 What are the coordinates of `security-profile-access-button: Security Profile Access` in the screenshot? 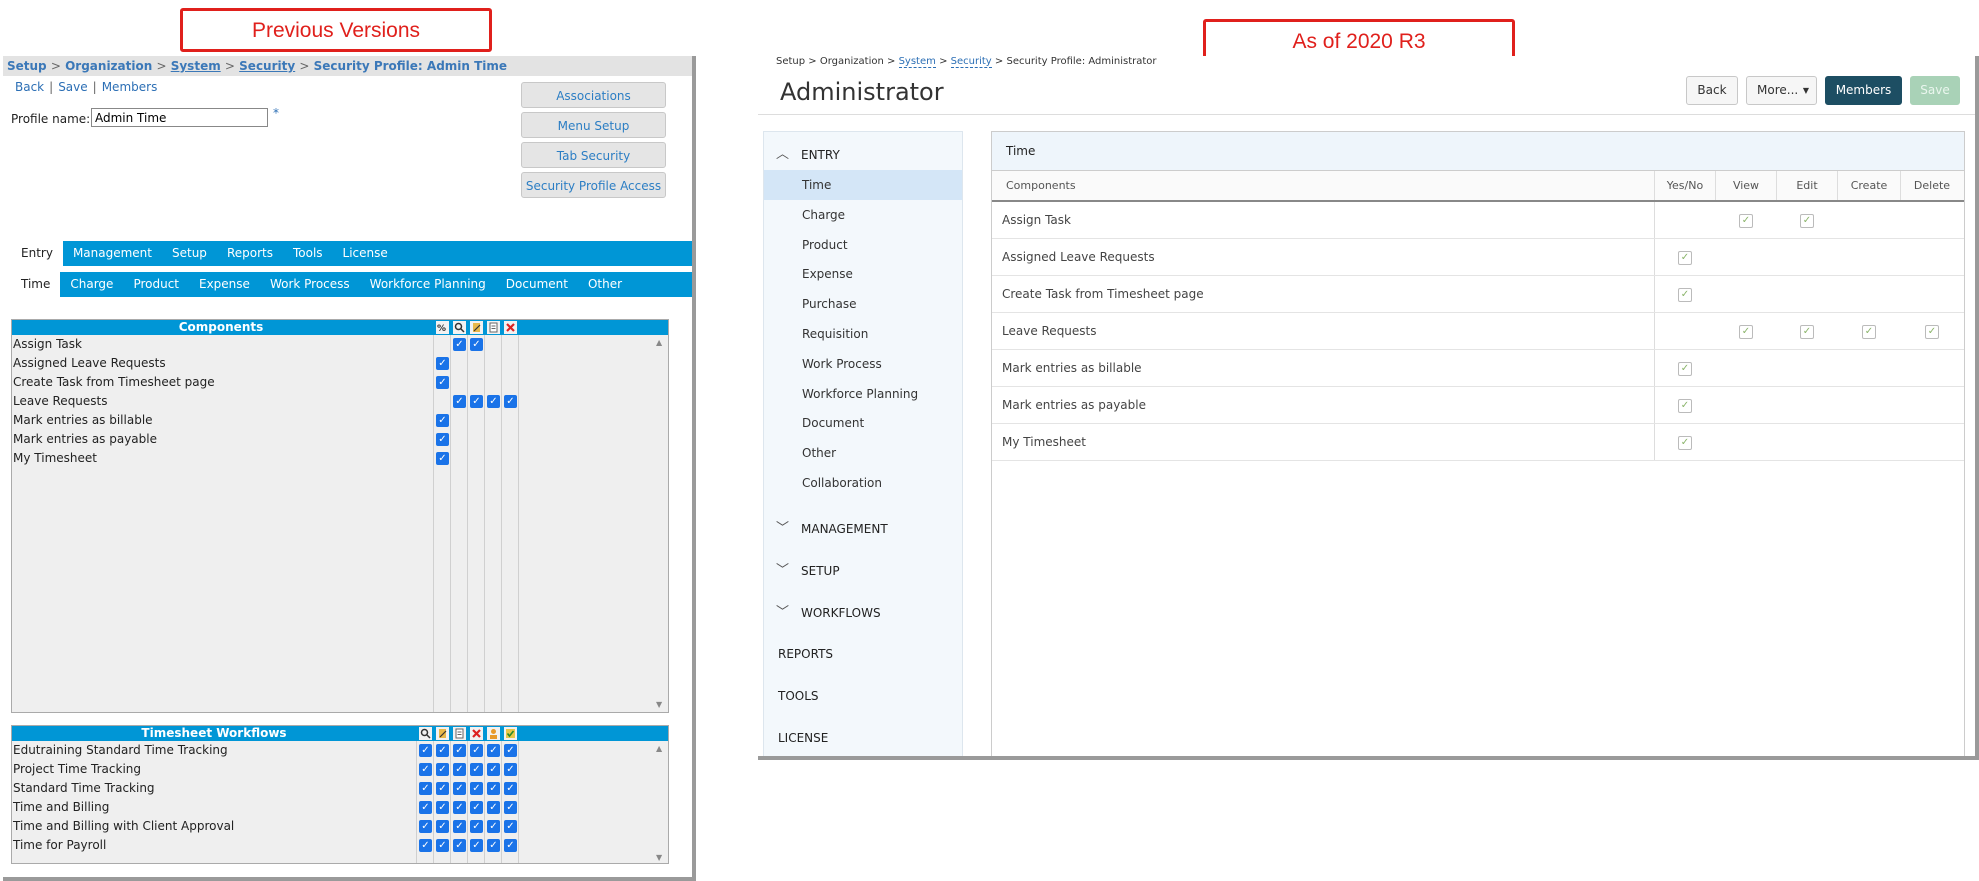 It's located at (593, 185).